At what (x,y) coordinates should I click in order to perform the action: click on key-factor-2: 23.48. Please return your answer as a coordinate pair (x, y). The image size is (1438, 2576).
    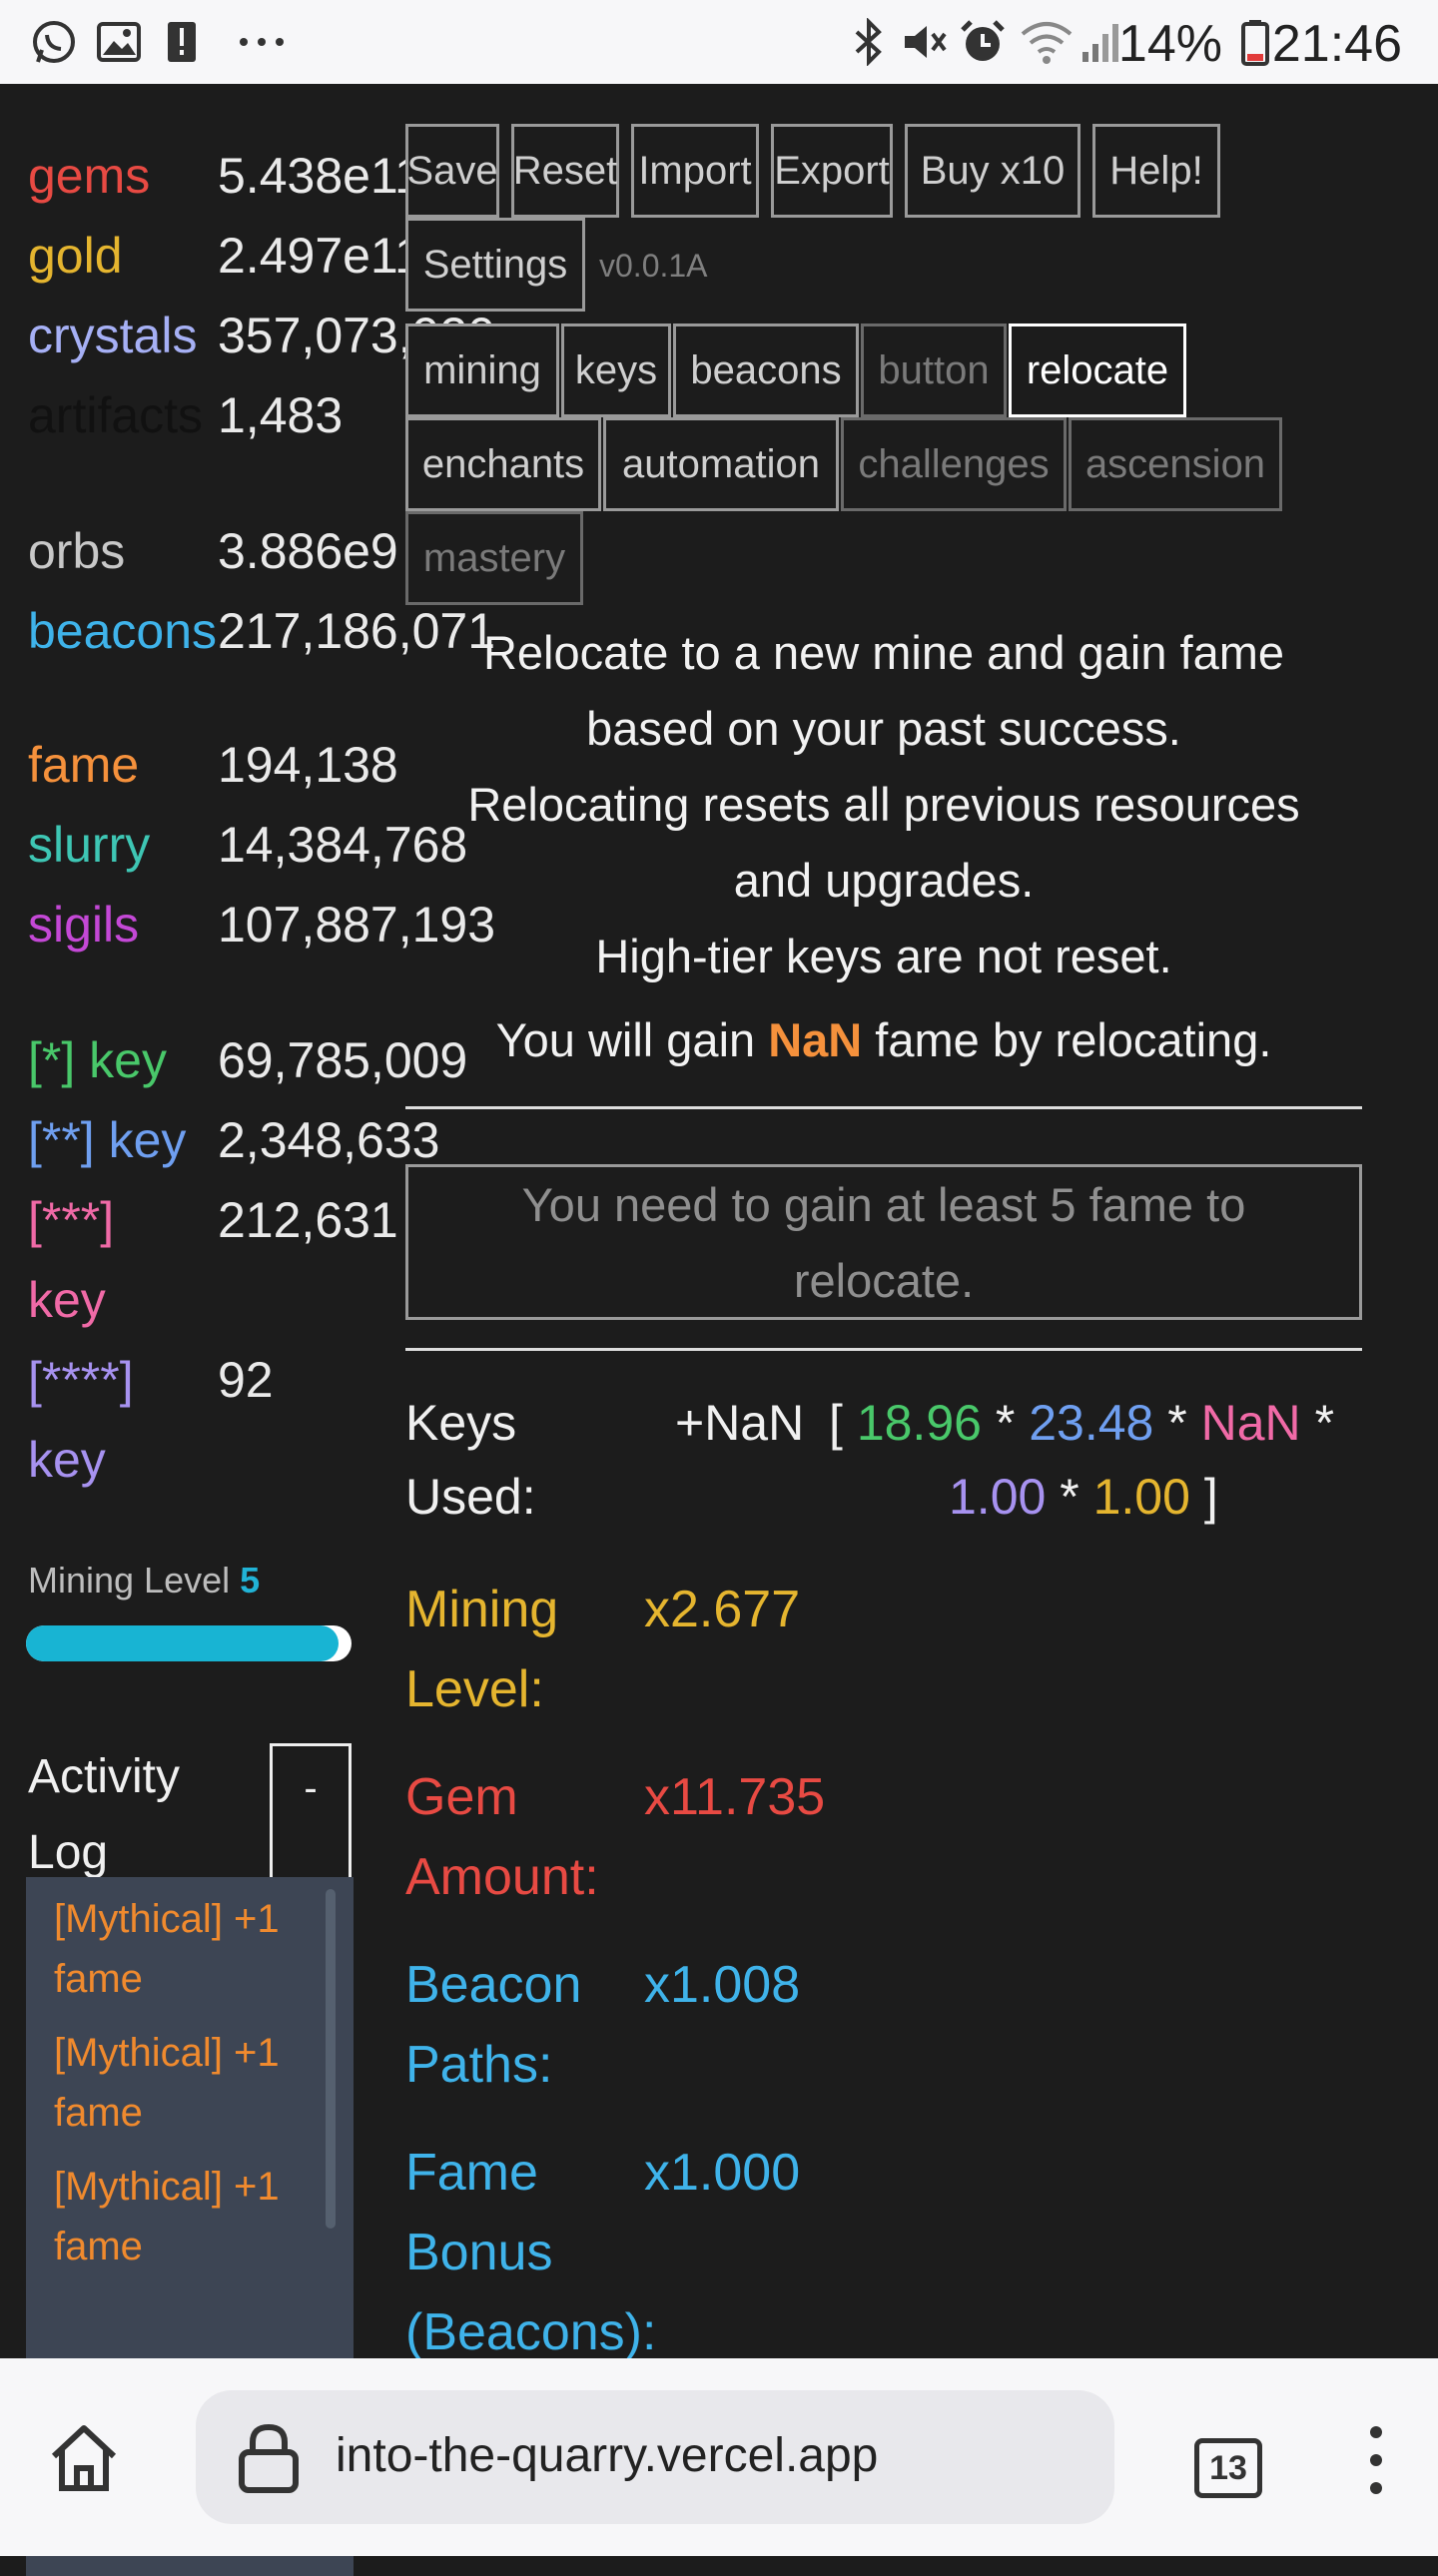
    Looking at the image, I should click on (1091, 1423).